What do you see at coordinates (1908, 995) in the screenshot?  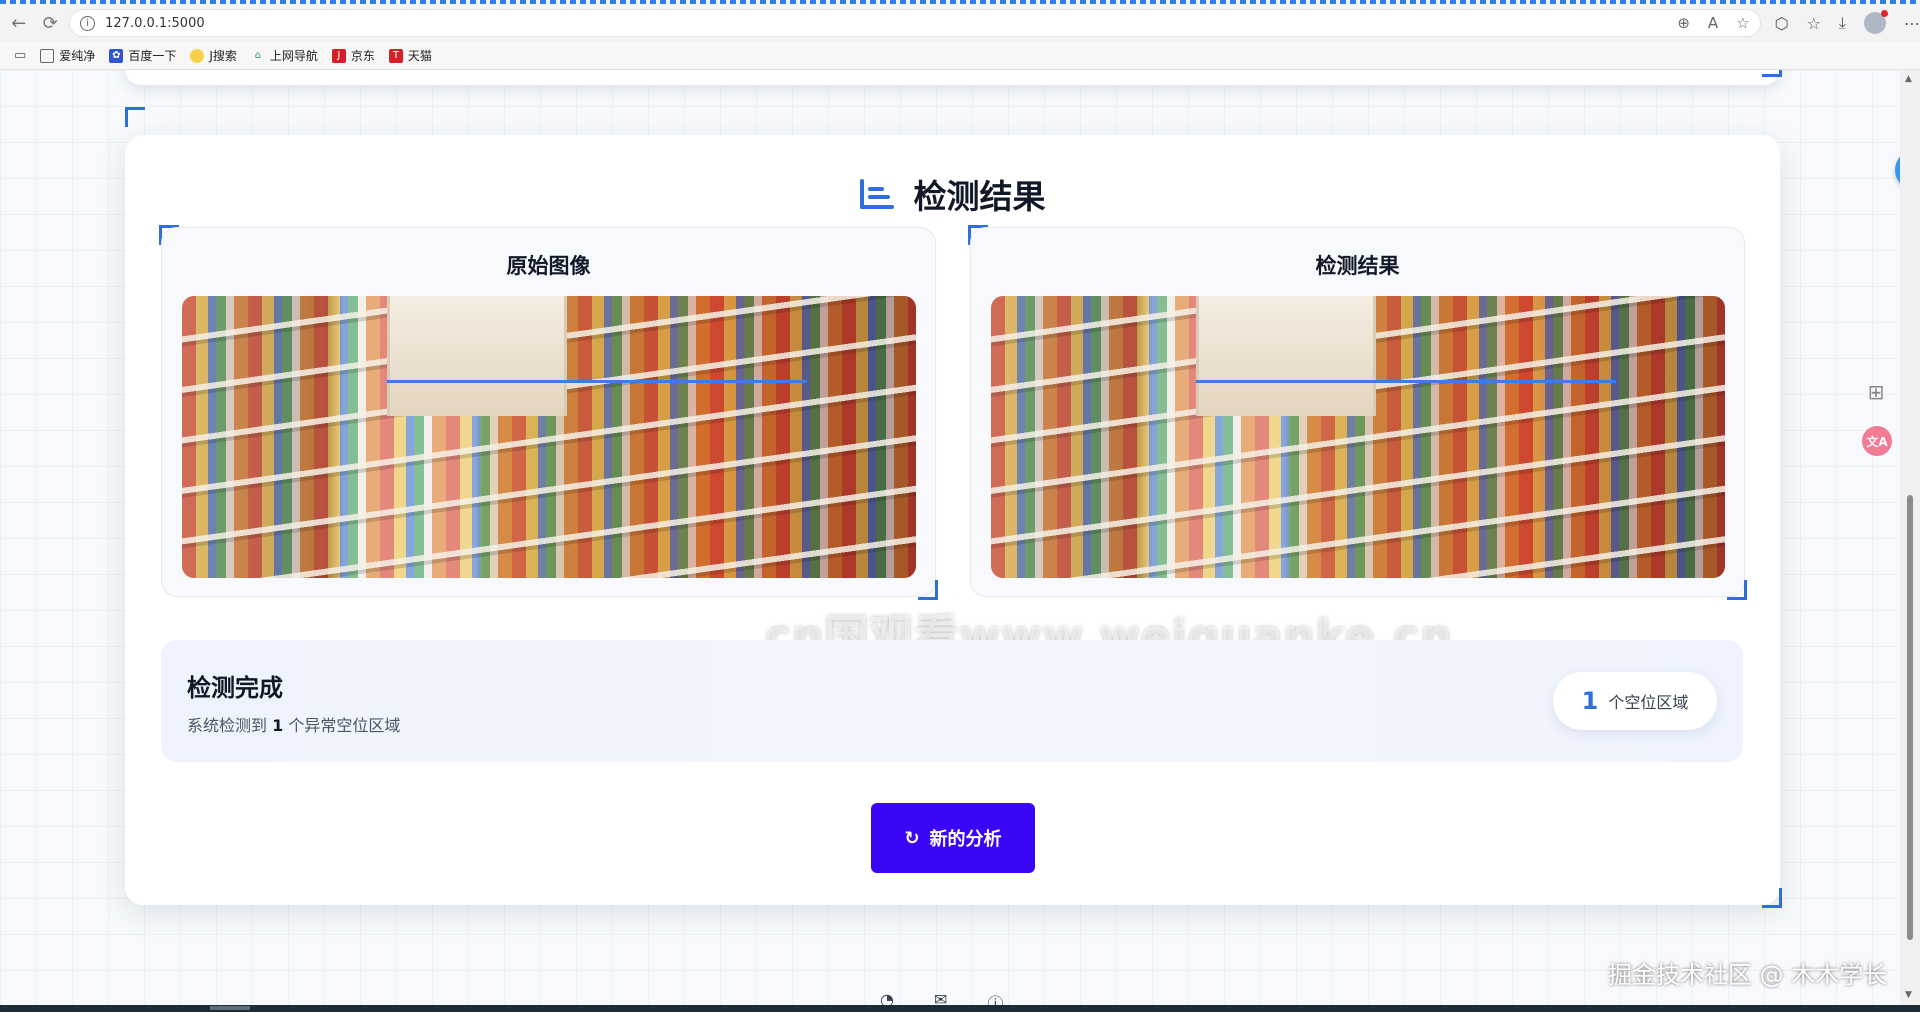 I see `scroll-down-arrow: ▼` at bounding box center [1908, 995].